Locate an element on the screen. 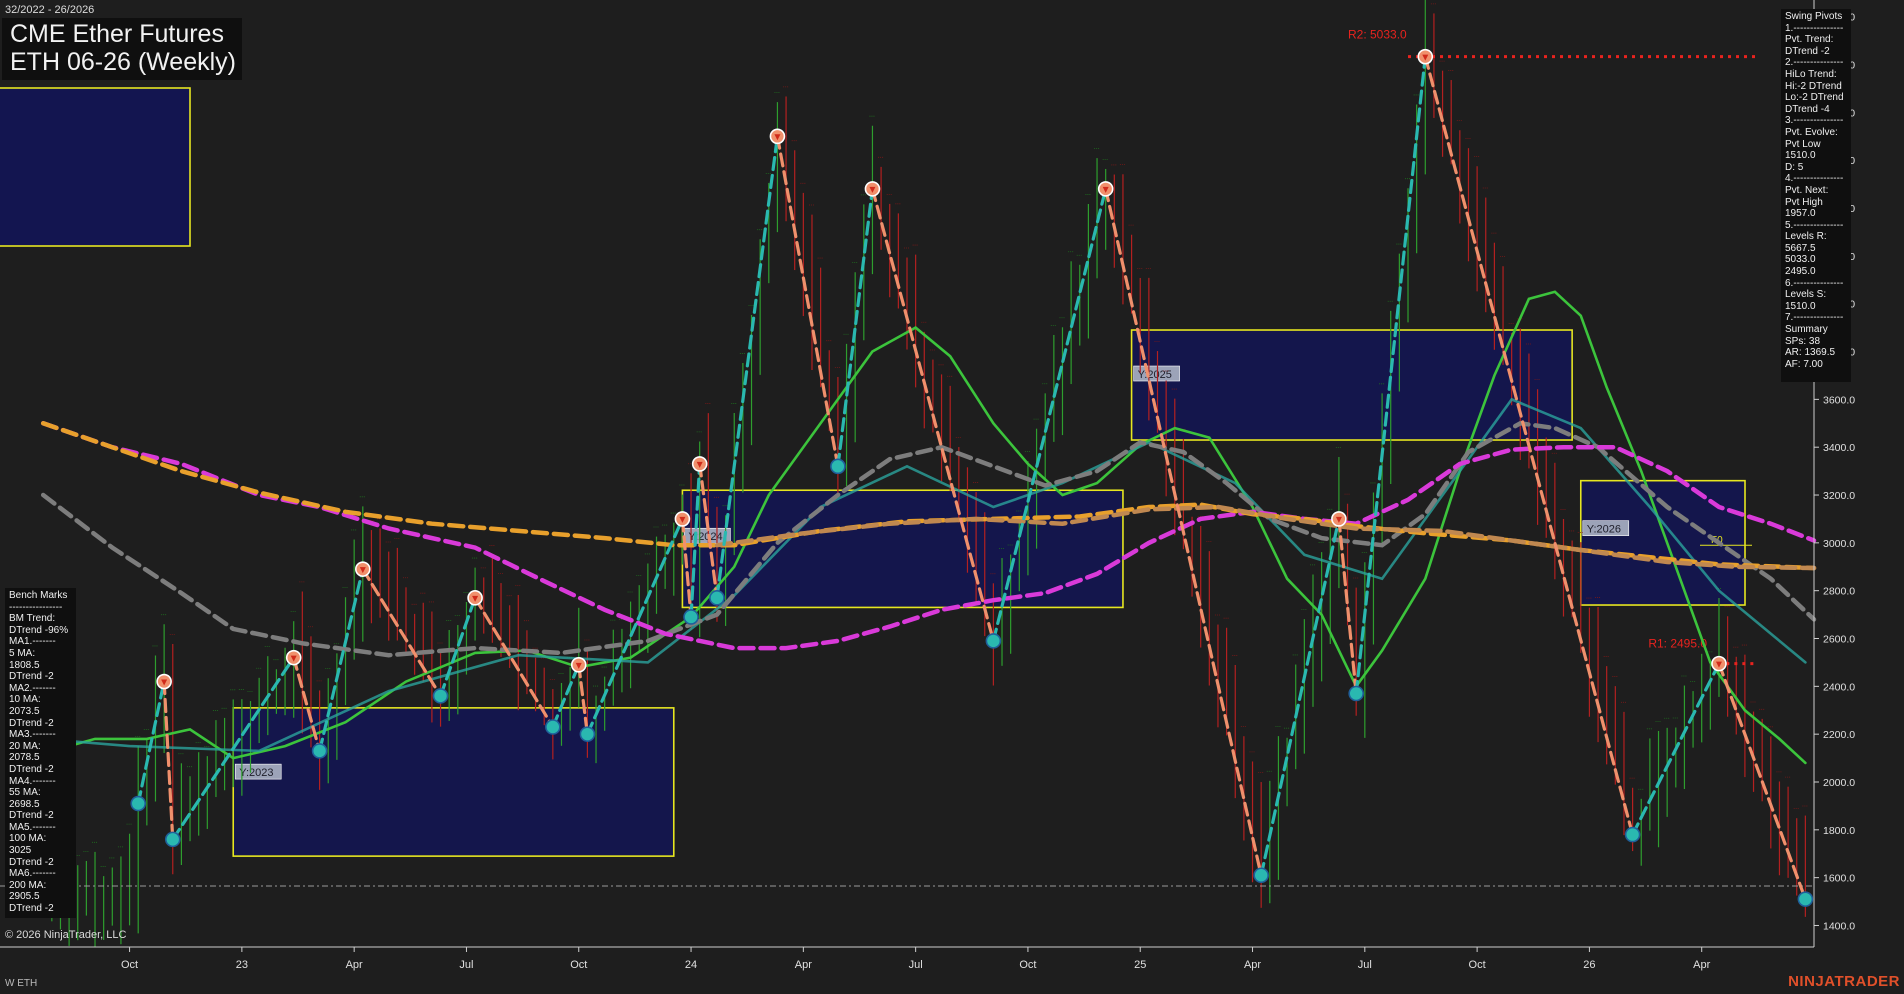 The height and width of the screenshot is (994, 1904). y-tick-label: 1400.0 is located at coordinates (1839, 926).